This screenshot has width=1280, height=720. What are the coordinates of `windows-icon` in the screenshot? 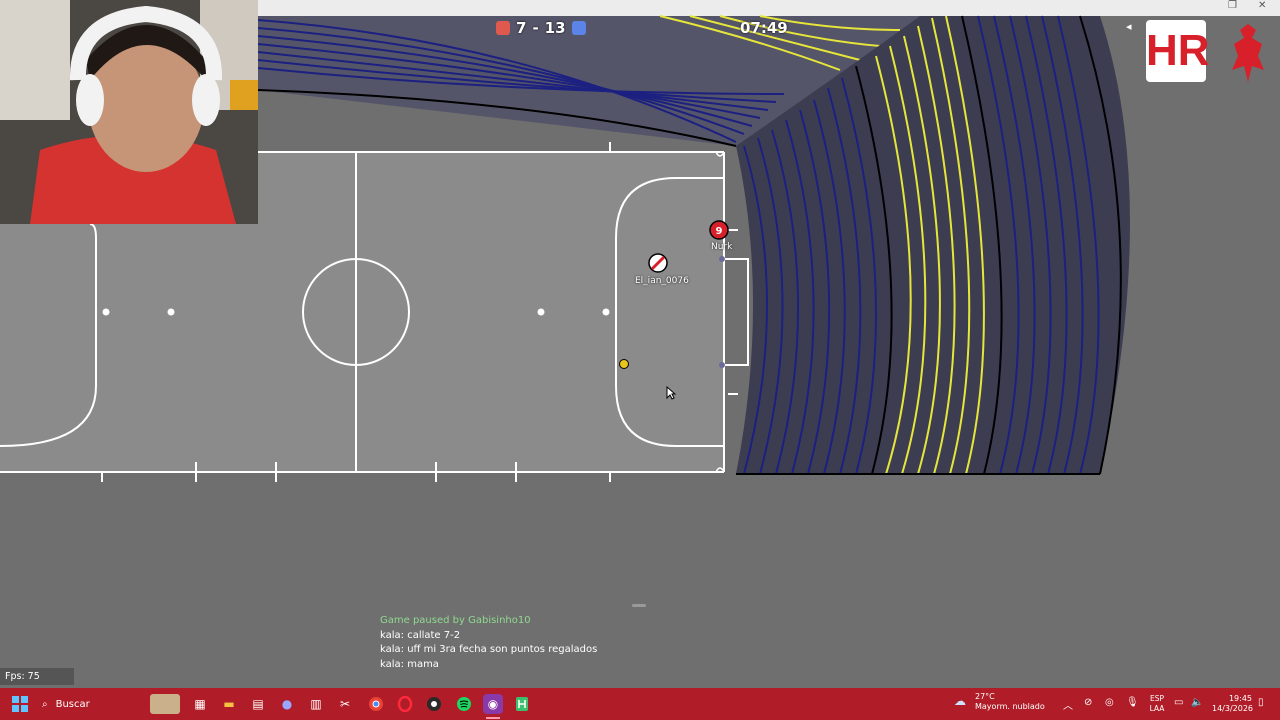 It's located at (20, 704).